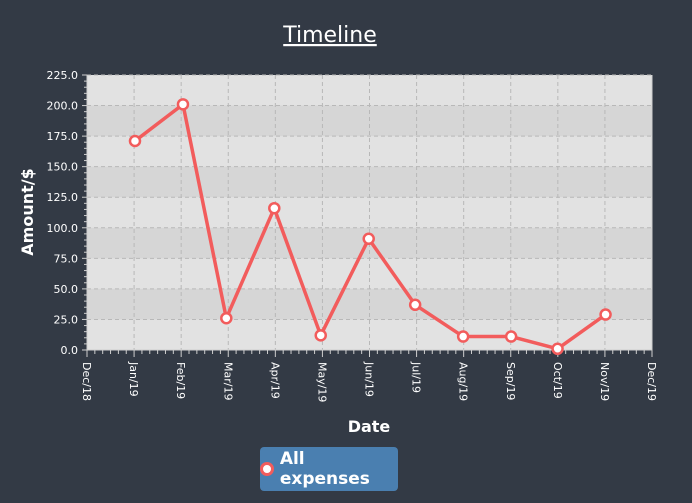 The height and width of the screenshot is (503, 692). What do you see at coordinates (329, 35) in the screenshot?
I see `chart-title: Timeline` at bounding box center [329, 35].